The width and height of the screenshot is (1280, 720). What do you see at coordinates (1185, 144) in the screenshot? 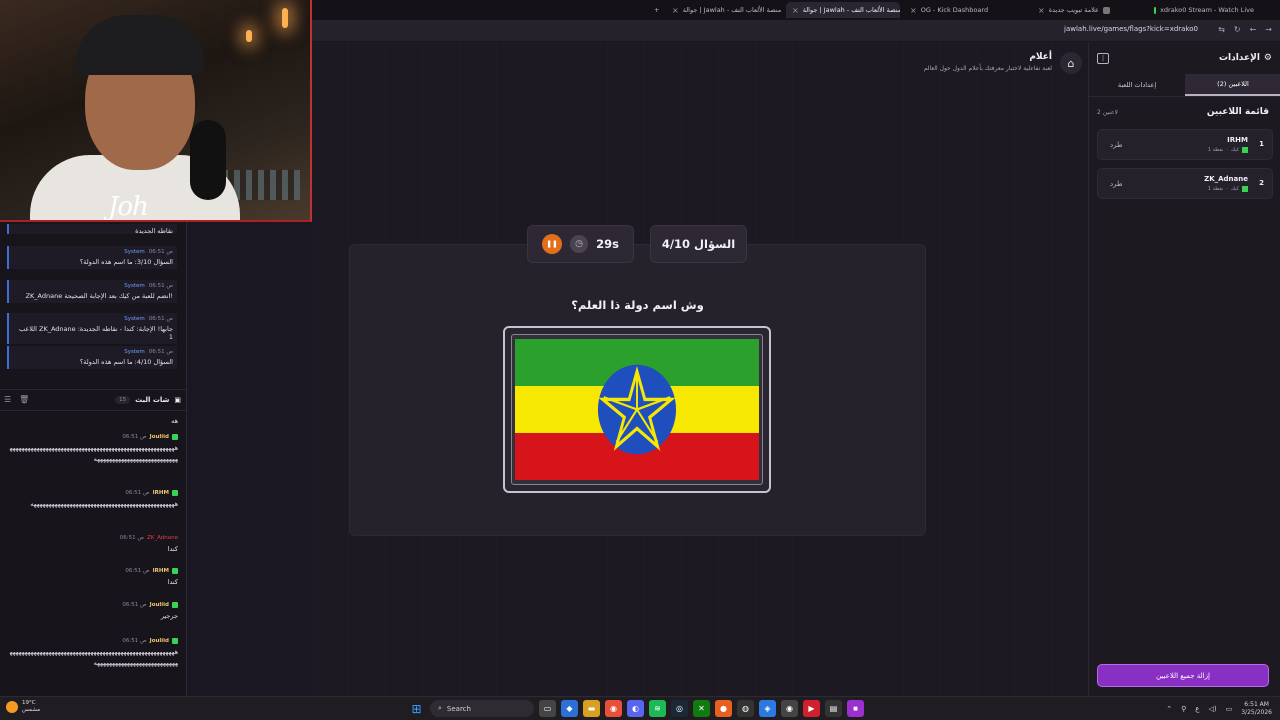
I see `player-row: 1 IRHM 1 نقطة · كيك طرد` at bounding box center [1185, 144].